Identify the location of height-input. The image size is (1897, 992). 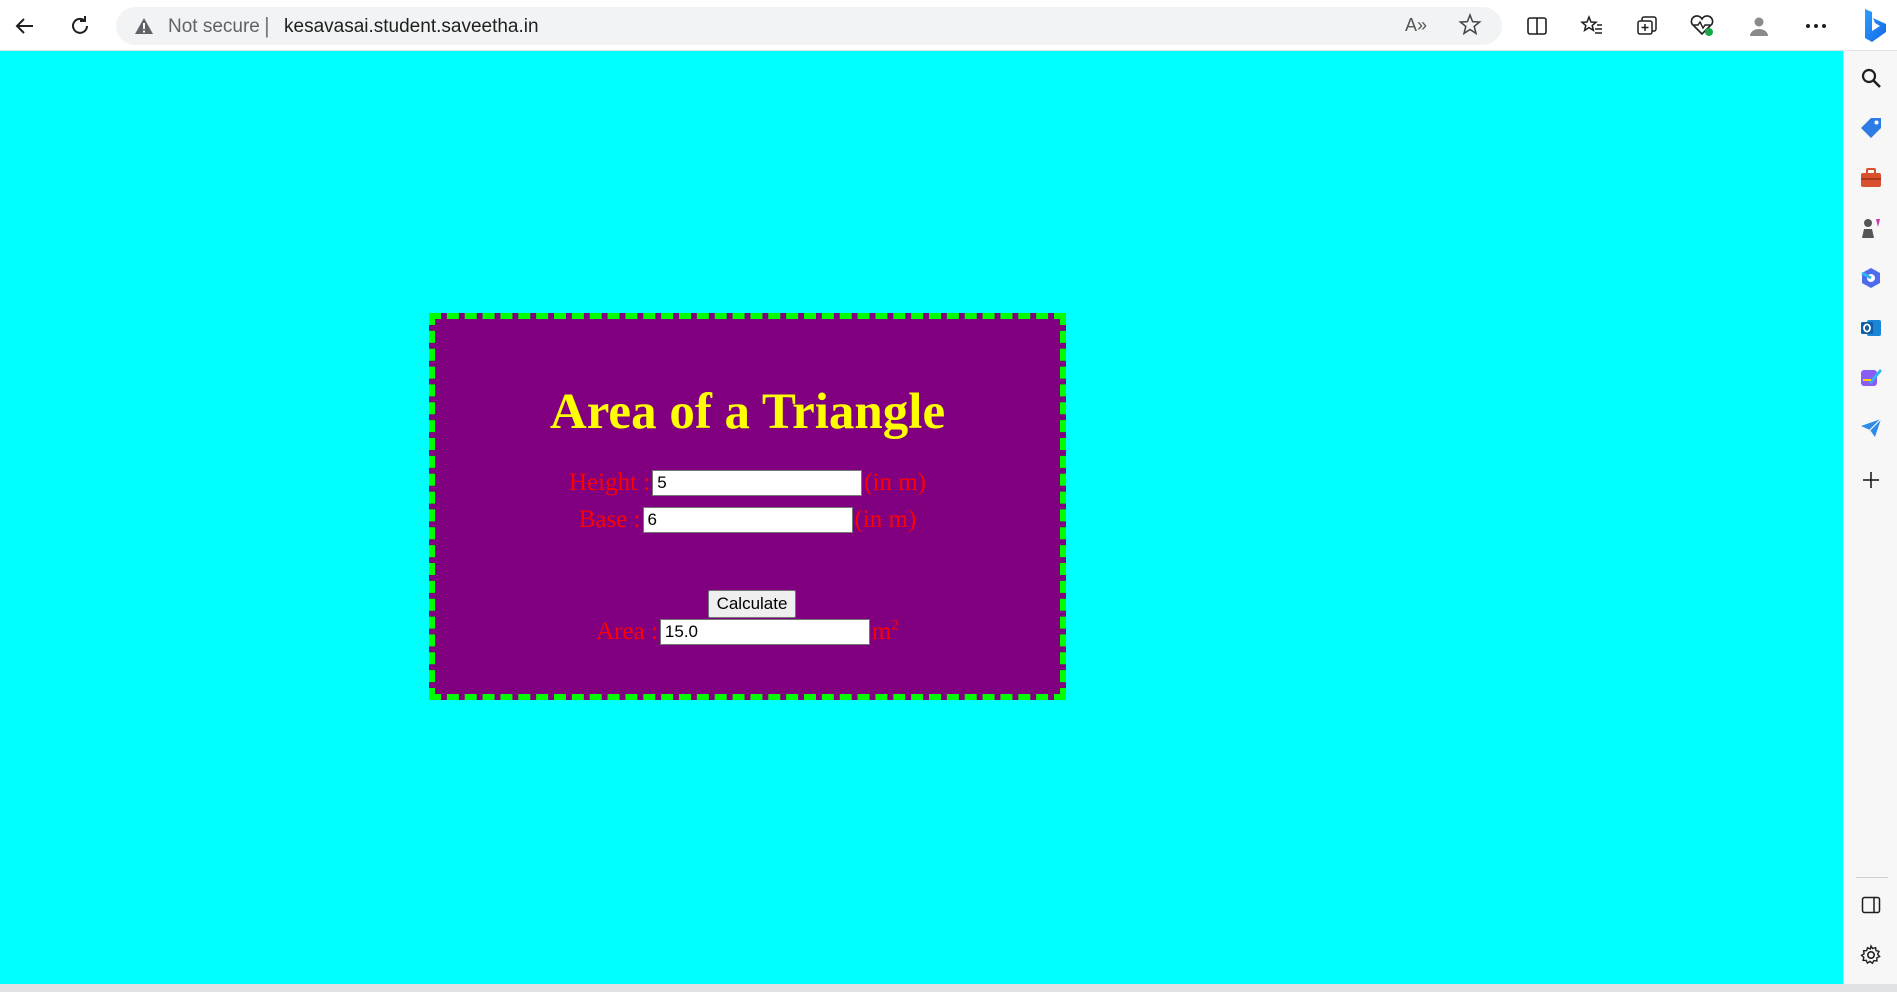
(757, 483).